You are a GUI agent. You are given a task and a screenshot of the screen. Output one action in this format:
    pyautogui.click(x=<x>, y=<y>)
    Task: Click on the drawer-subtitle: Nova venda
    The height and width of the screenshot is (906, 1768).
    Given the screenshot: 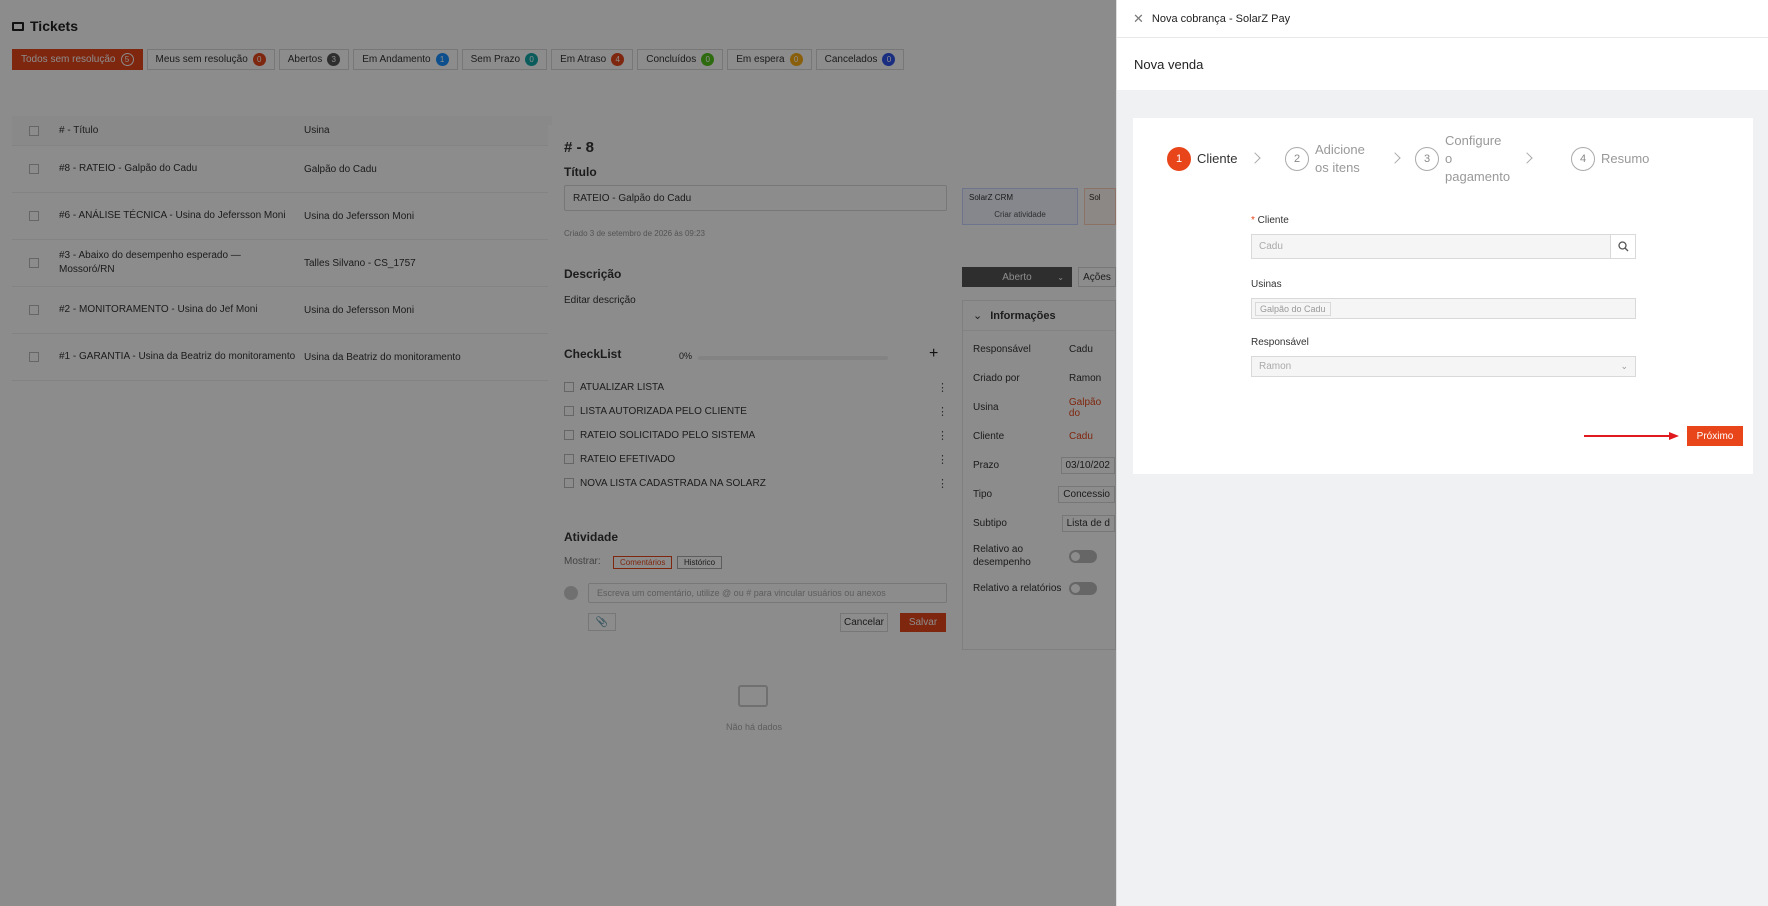 What is the action you would take?
    pyautogui.click(x=1442, y=64)
    